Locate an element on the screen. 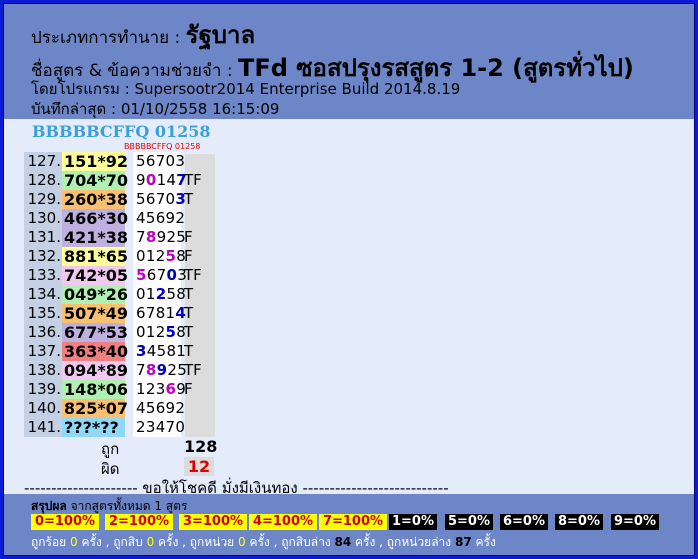 This screenshot has height=559, width=698. table-row: 133. 742*05 56703 TF is located at coordinates (119, 275).